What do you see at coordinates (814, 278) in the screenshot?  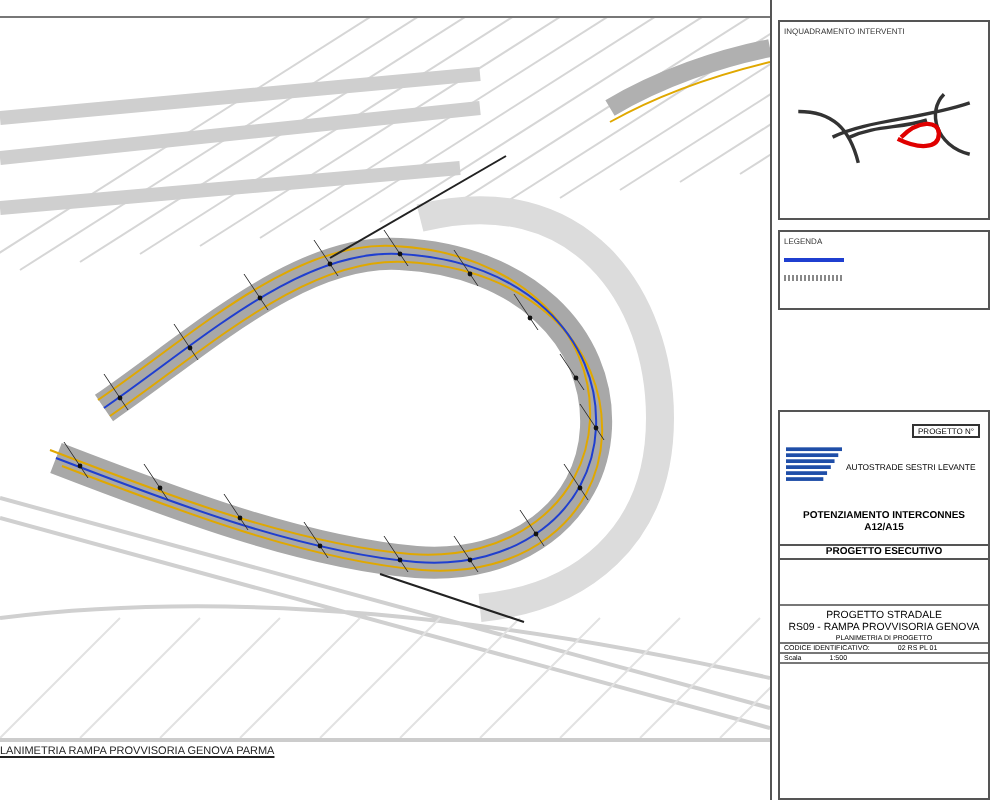 I see `hatched-line-symbol-icon` at bounding box center [814, 278].